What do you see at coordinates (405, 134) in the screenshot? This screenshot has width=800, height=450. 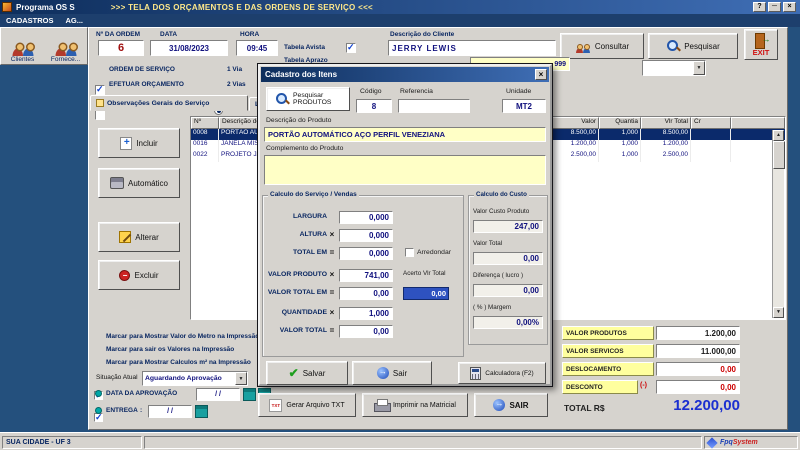 I see `descricao-produto-field: PORTÃO AUTOMÁTICO AÇO PERFIL VENEZIANA` at bounding box center [405, 134].